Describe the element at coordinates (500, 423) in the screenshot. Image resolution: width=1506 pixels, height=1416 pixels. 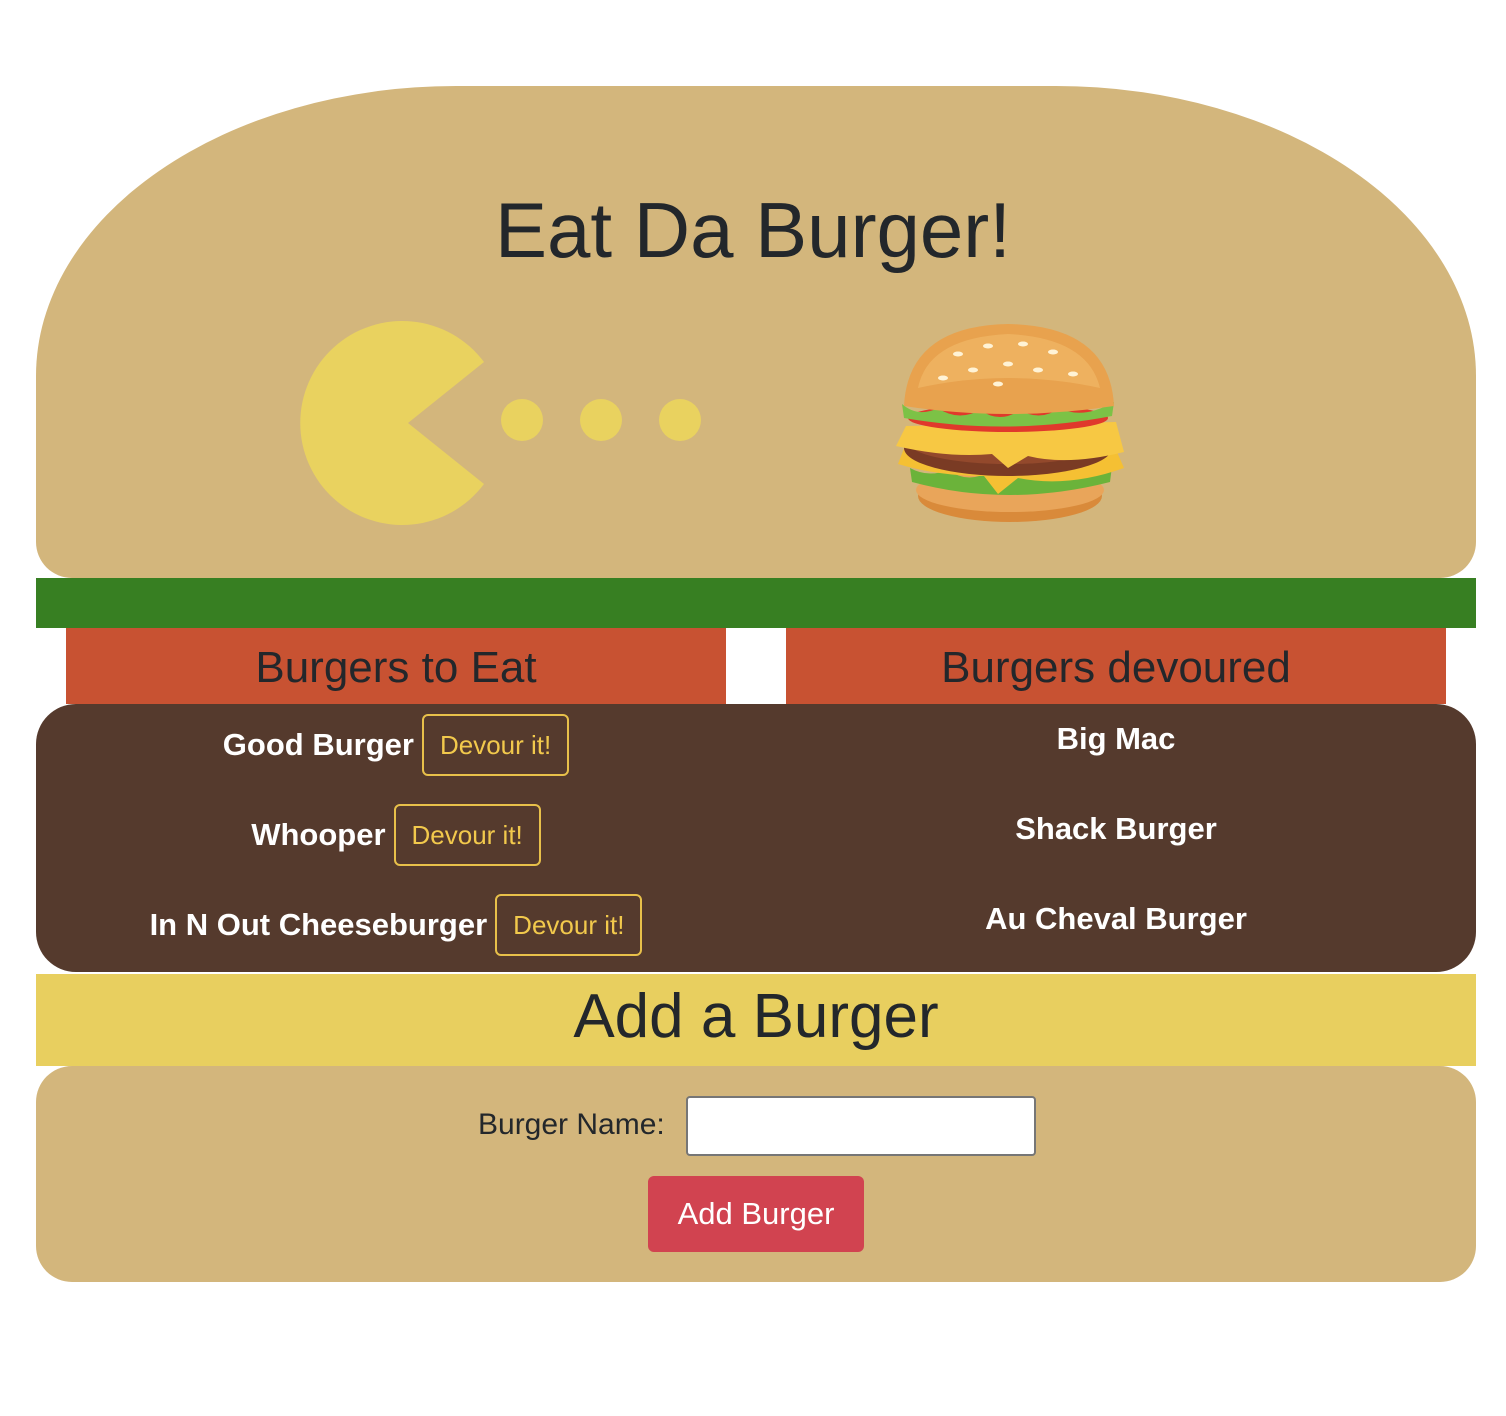
I see `pacman-icon` at that location.